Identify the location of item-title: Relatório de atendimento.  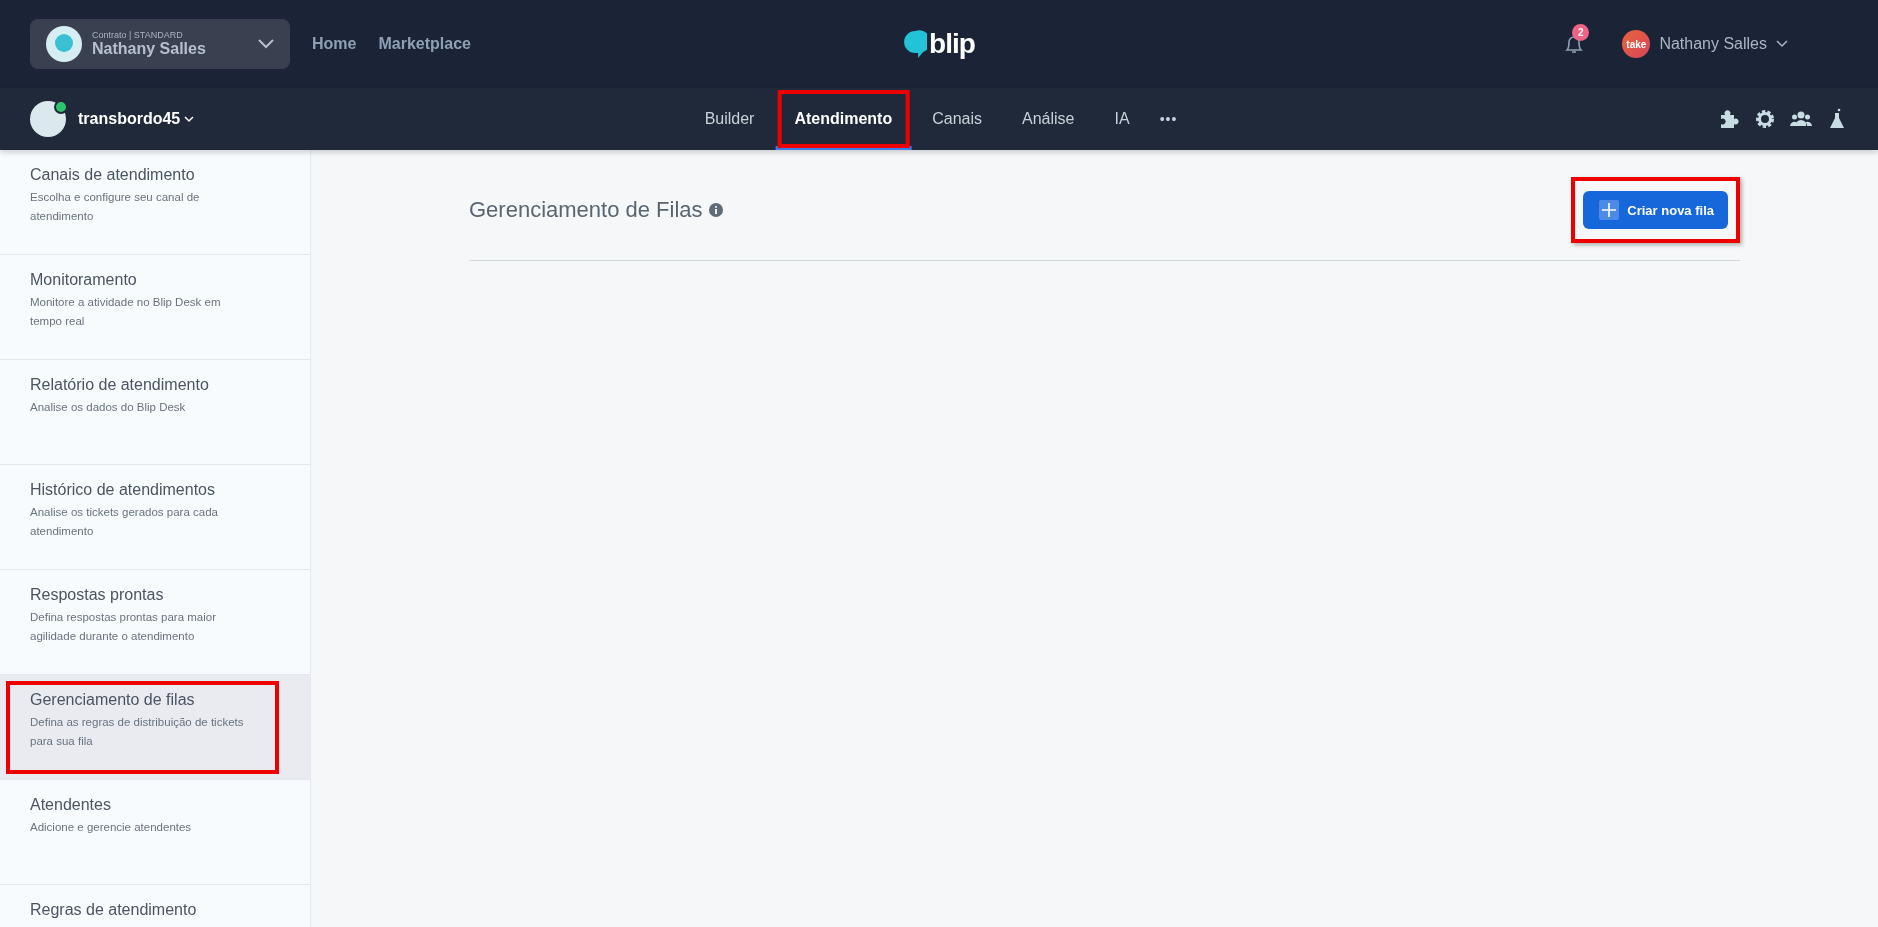
(120, 385).